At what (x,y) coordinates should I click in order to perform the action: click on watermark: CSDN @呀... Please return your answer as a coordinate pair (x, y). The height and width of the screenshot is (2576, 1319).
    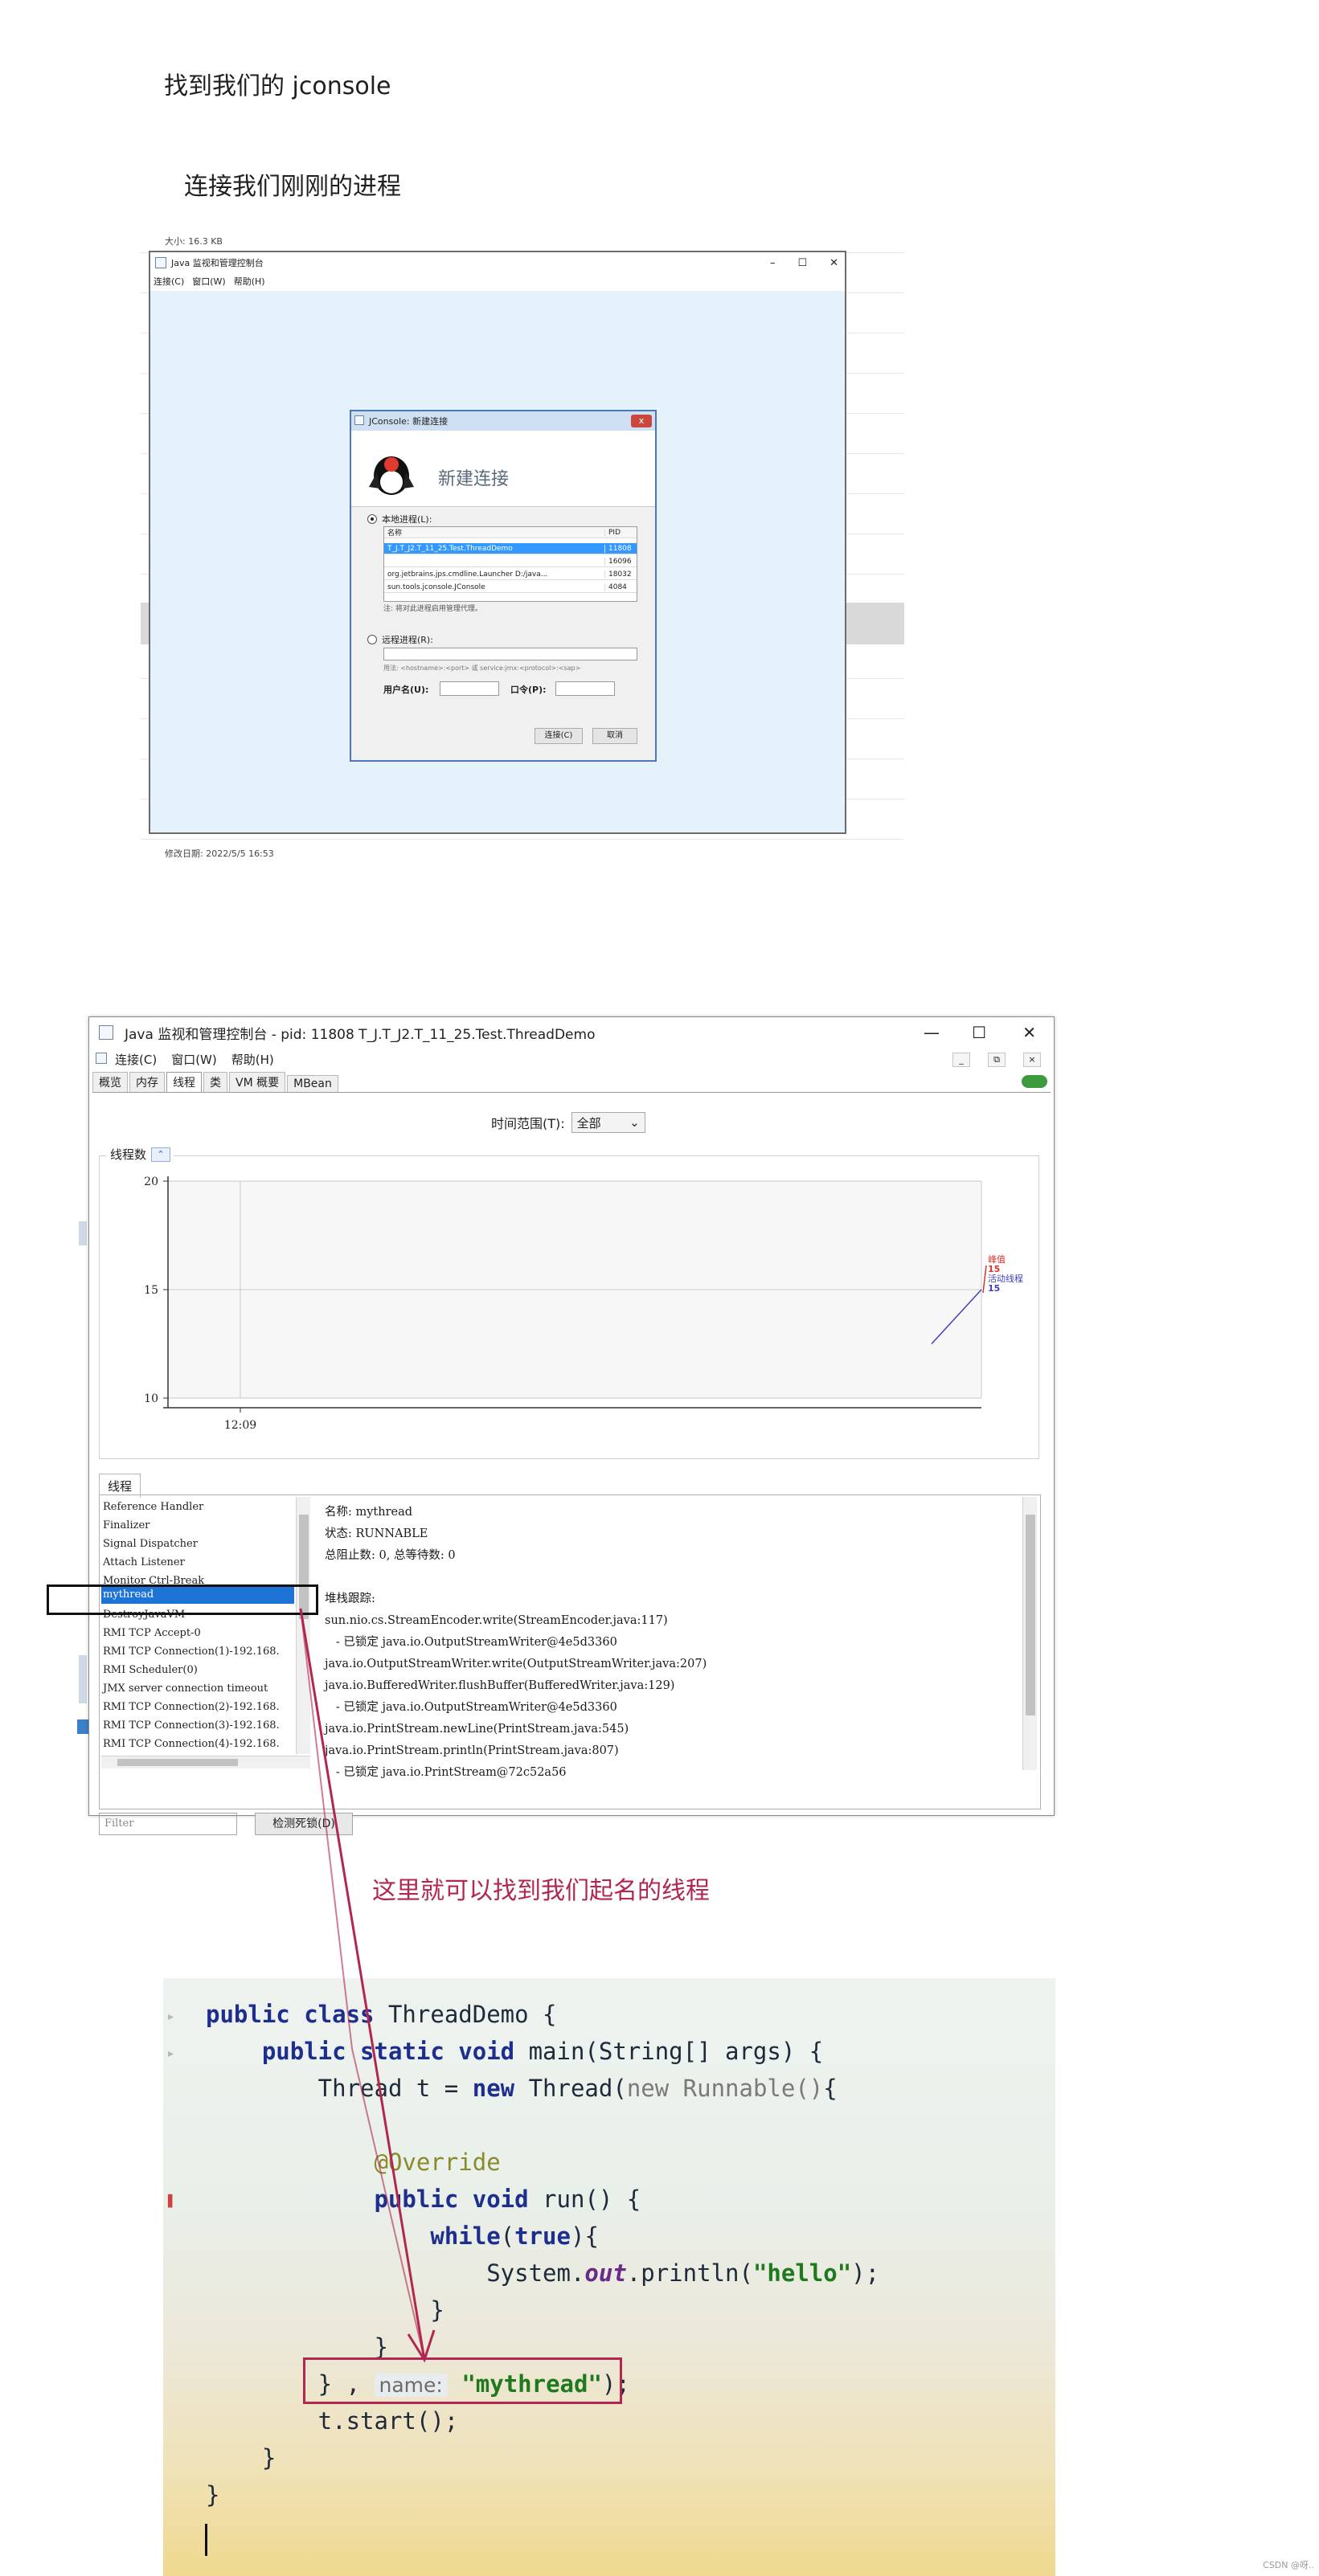
    Looking at the image, I should click on (1288, 2565).